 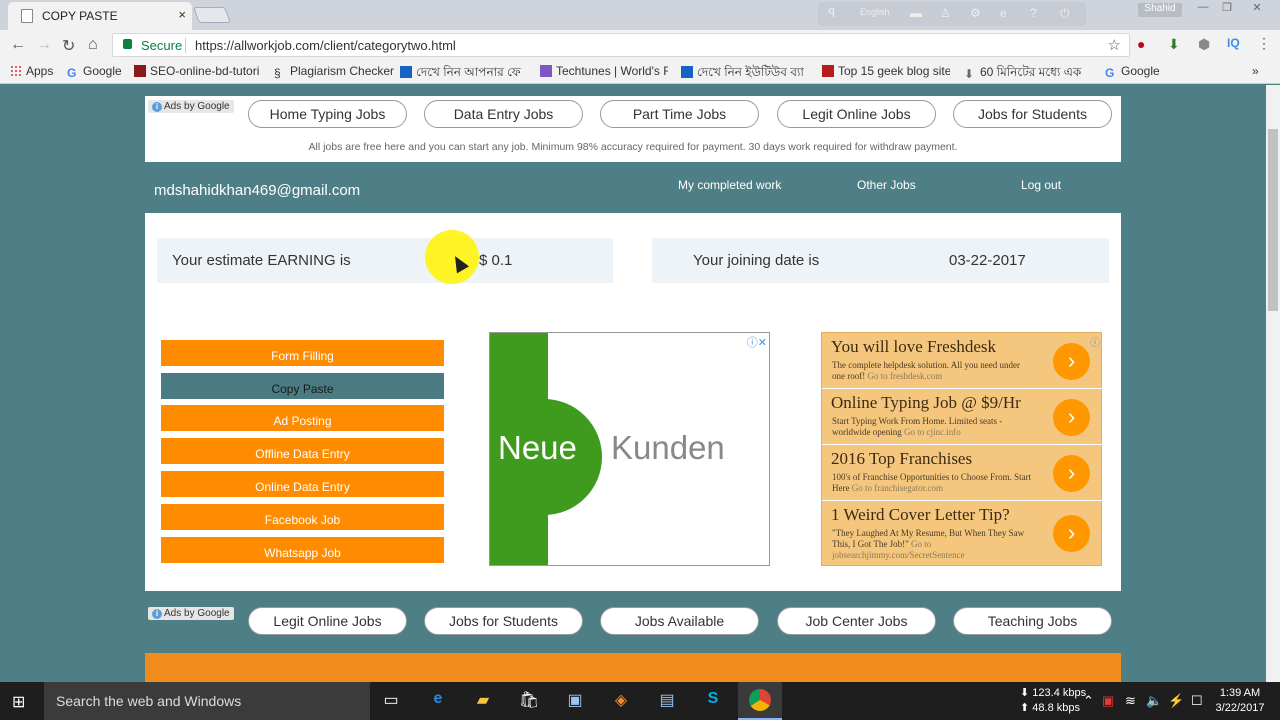 I want to click on menu-whatsapp-job: Whatsapp Job, so click(x=302, y=550).